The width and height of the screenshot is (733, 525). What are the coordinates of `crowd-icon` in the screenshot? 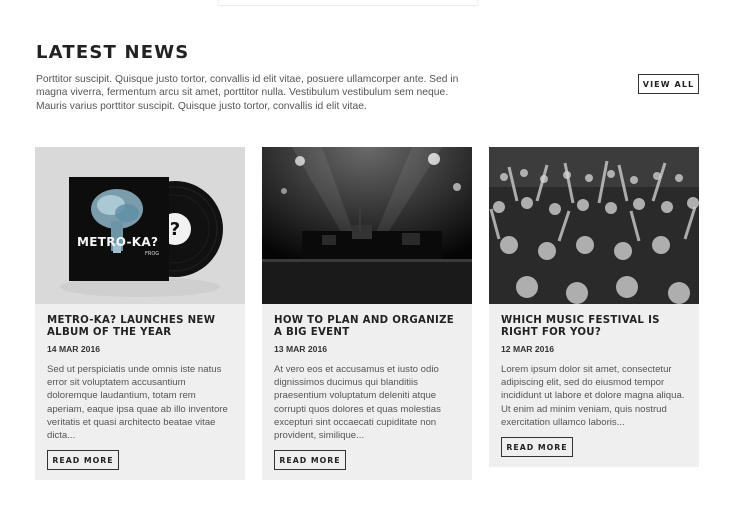 It's located at (594, 225).